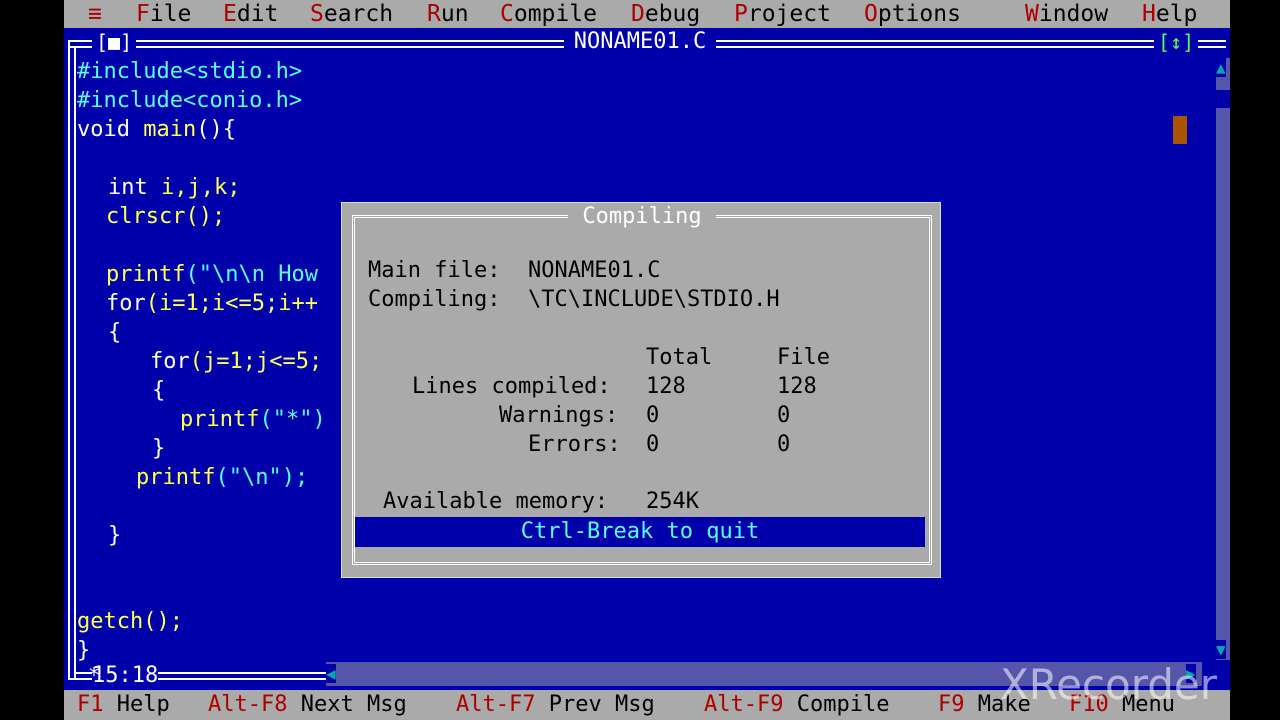  I want to click on vertical-scrollbar, so click(1223, 359).